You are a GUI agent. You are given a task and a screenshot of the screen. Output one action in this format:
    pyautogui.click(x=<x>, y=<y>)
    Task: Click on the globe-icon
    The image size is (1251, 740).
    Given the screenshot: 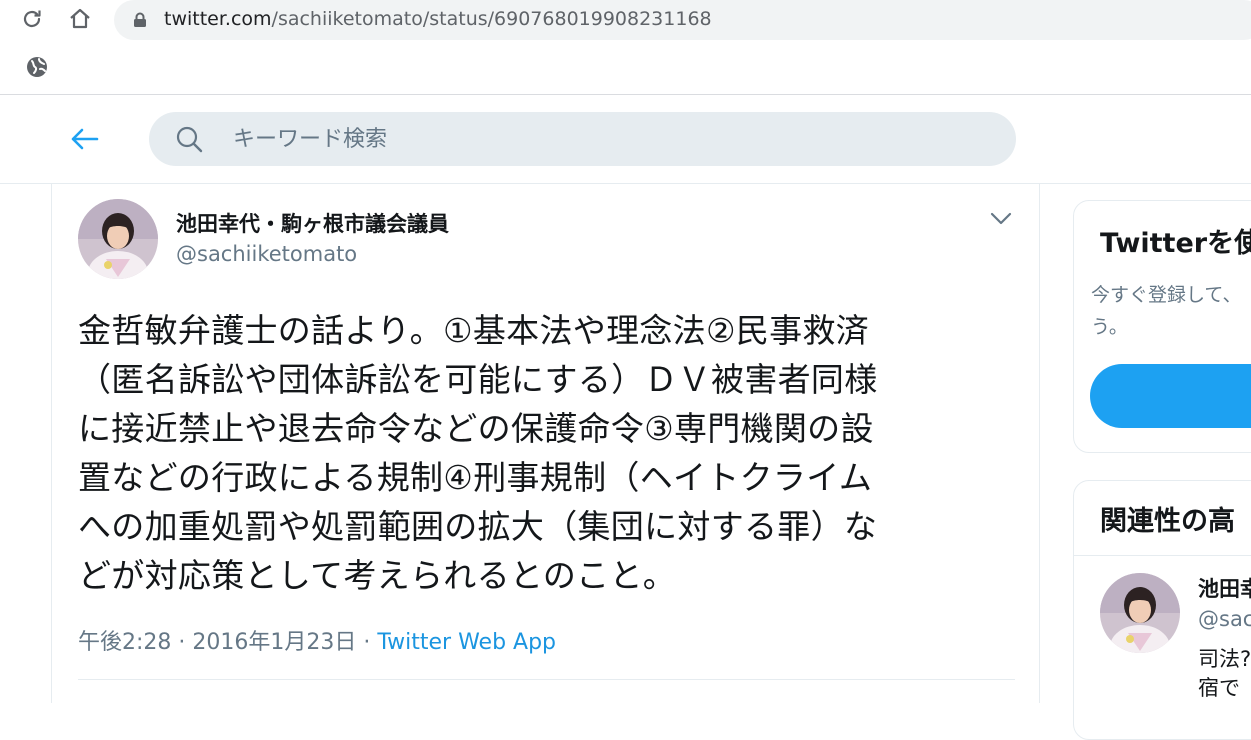 What is the action you would take?
    pyautogui.click(x=37, y=67)
    